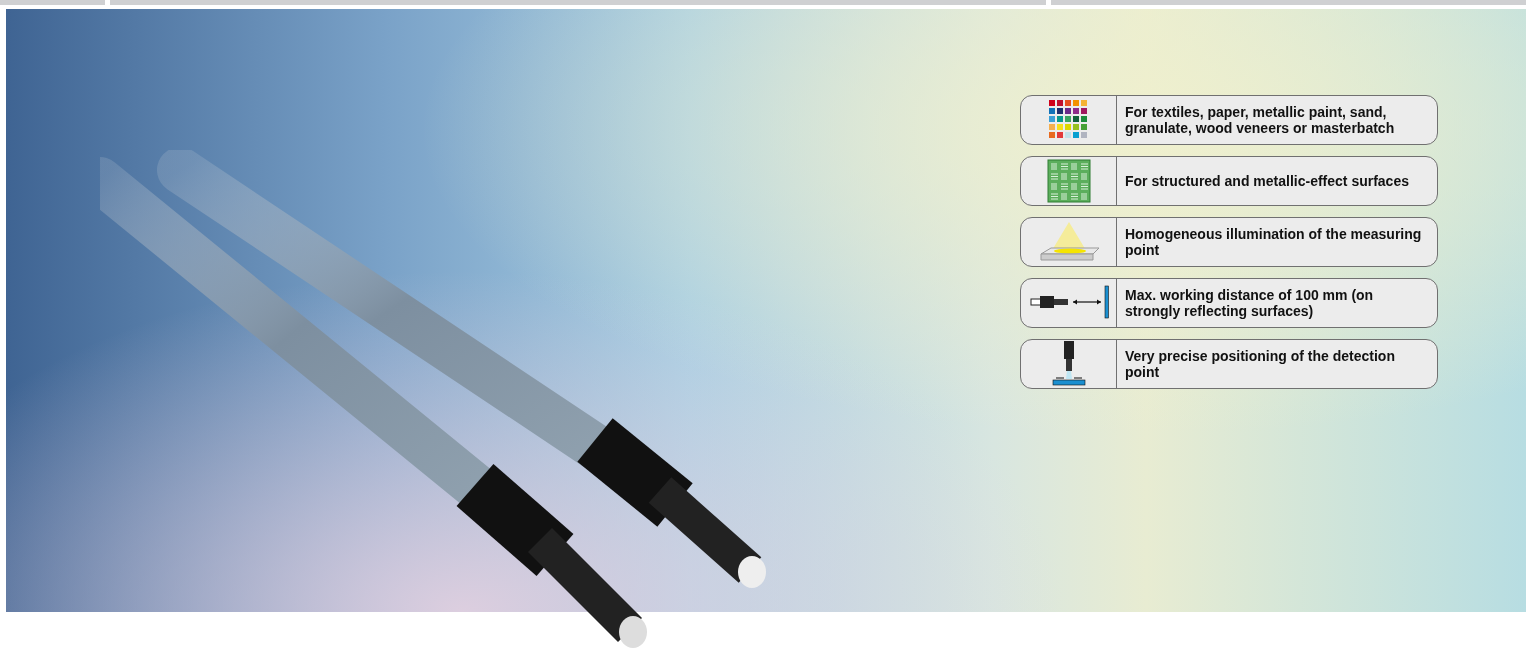 The width and height of the screenshot is (1526, 663). Describe the element at coordinates (1260, 364) in the screenshot. I see `feature-text: Very precise positioning of the detection point` at that location.